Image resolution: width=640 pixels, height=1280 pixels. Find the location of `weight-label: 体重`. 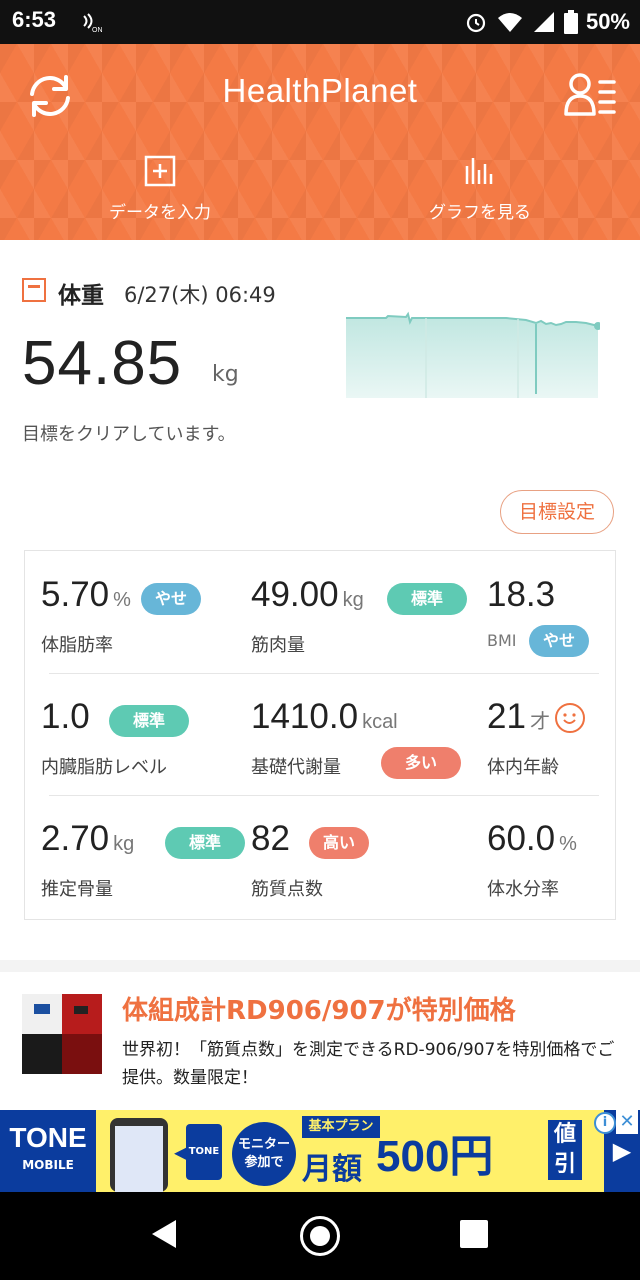

weight-label: 体重 is located at coordinates (81, 296).